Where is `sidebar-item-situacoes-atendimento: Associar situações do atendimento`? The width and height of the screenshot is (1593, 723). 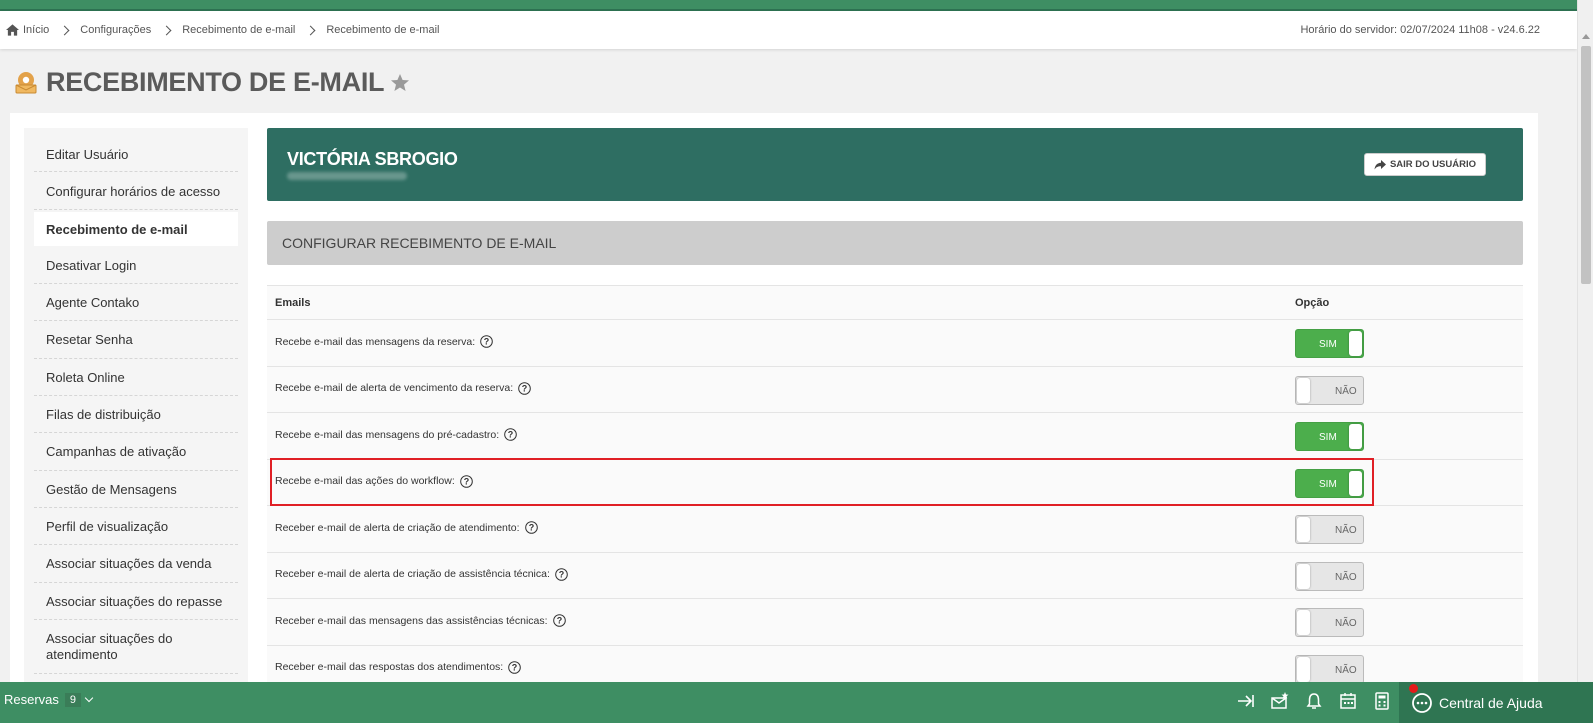 sidebar-item-situacoes-atendimento: Associar situações do atendimento is located at coordinates (136, 647).